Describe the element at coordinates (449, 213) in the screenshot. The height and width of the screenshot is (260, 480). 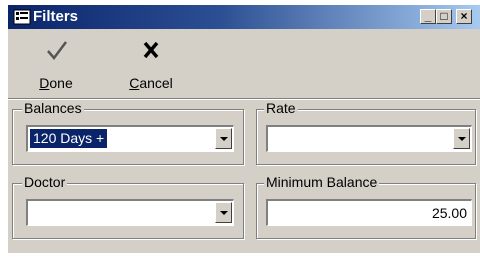
I see `minimum-balance-value: 25.00` at that location.